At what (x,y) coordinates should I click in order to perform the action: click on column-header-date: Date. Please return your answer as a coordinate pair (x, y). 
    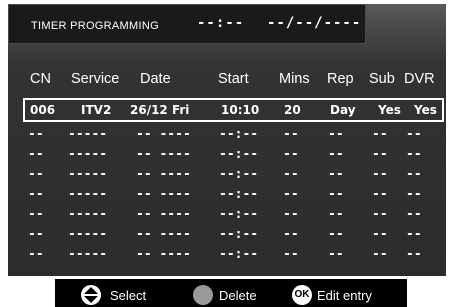
    Looking at the image, I should click on (155, 79).